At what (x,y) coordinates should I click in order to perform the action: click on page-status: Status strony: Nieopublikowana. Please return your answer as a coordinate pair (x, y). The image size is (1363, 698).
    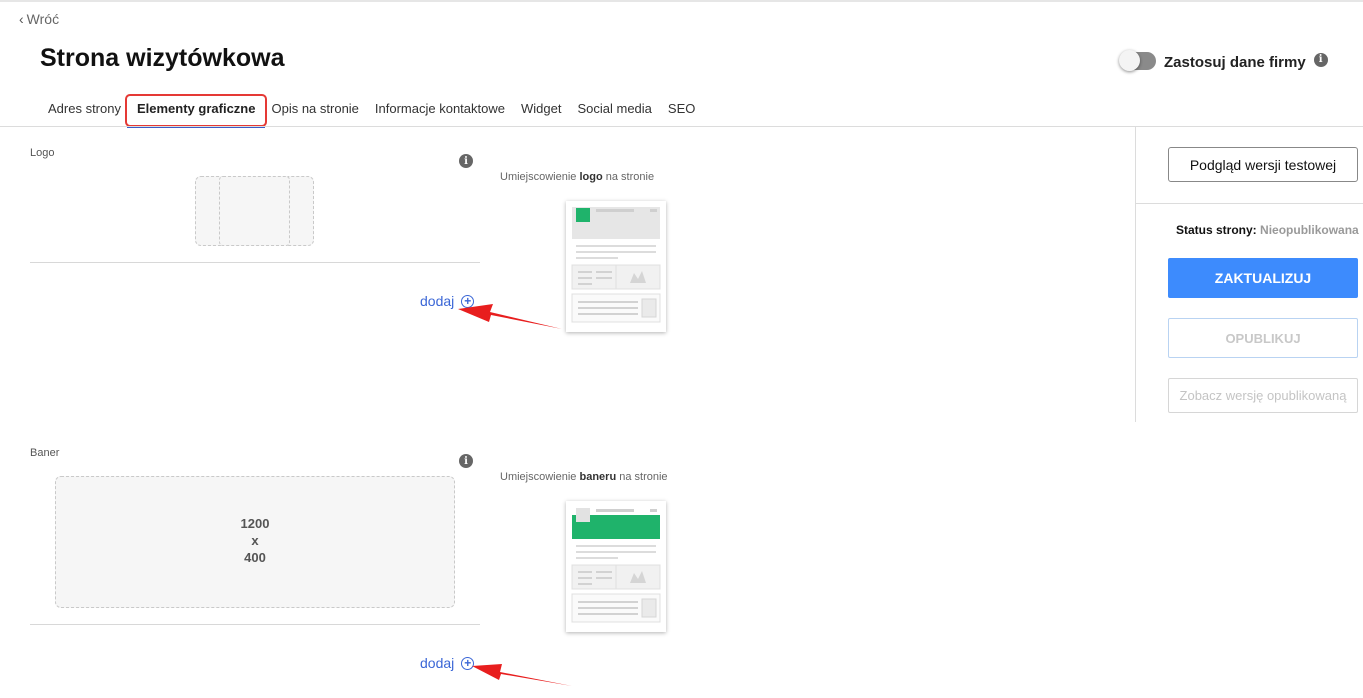
    Looking at the image, I should click on (1267, 230).